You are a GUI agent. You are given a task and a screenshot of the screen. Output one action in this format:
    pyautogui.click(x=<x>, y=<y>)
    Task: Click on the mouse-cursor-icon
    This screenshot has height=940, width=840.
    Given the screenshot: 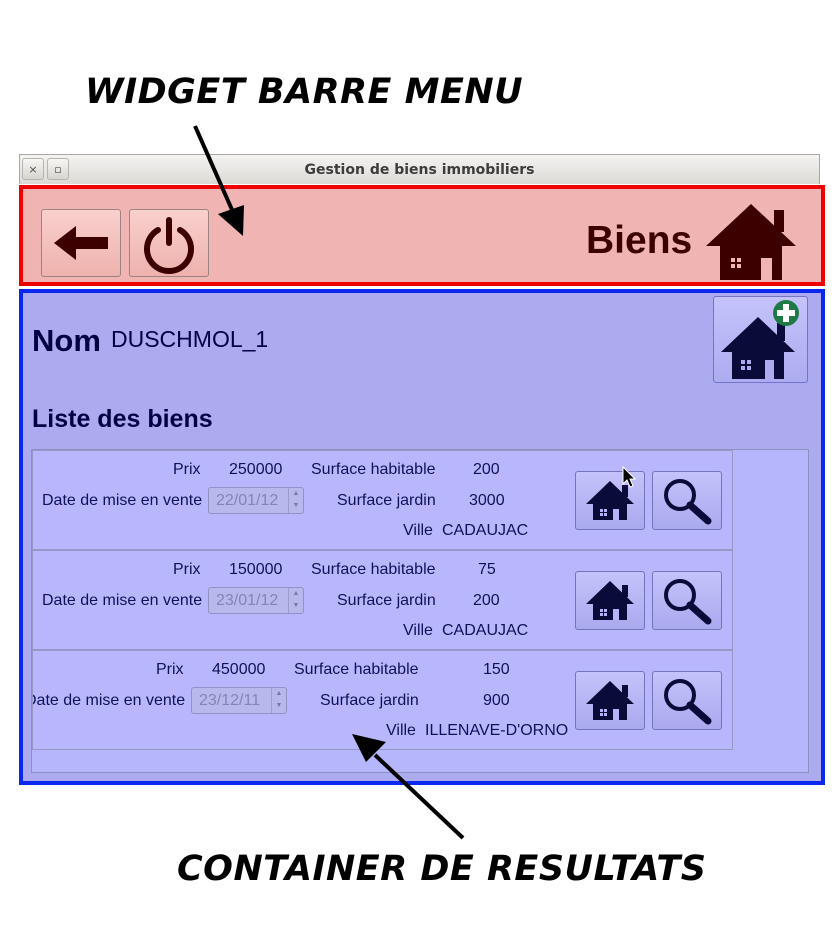 What is the action you would take?
    pyautogui.click(x=629, y=476)
    